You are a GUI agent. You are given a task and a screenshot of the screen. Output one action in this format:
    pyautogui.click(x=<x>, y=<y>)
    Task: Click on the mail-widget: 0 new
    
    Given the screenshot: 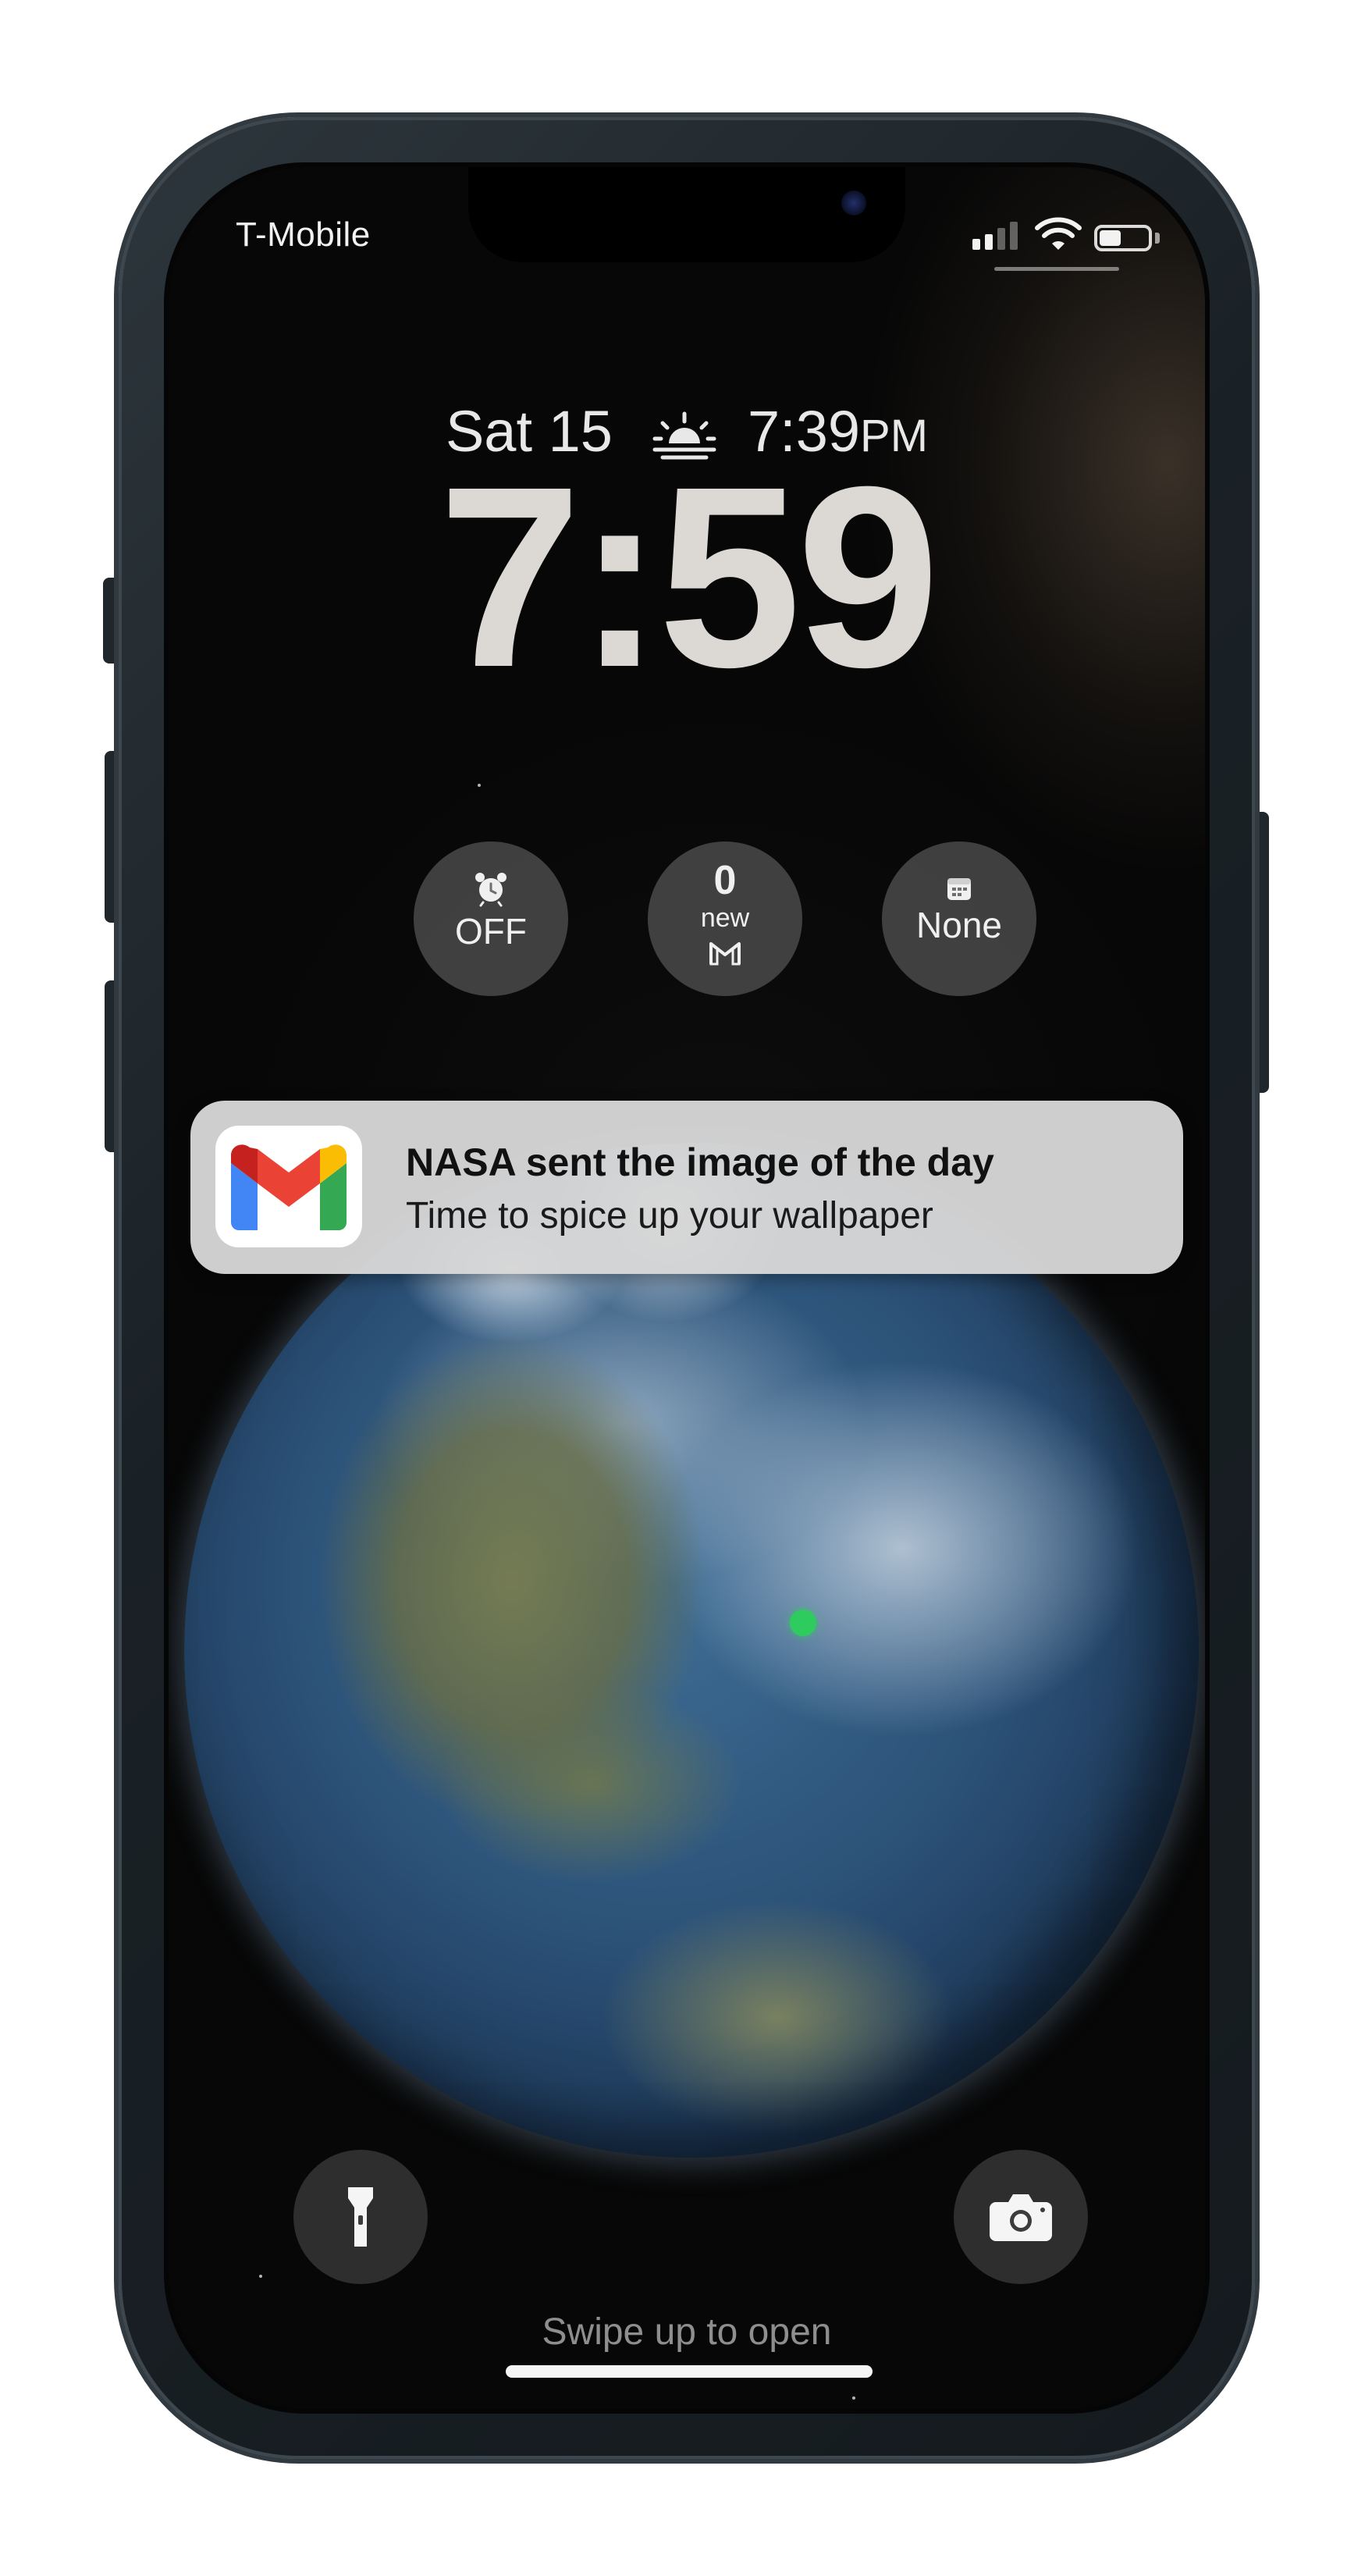 What is the action you would take?
    pyautogui.click(x=725, y=919)
    